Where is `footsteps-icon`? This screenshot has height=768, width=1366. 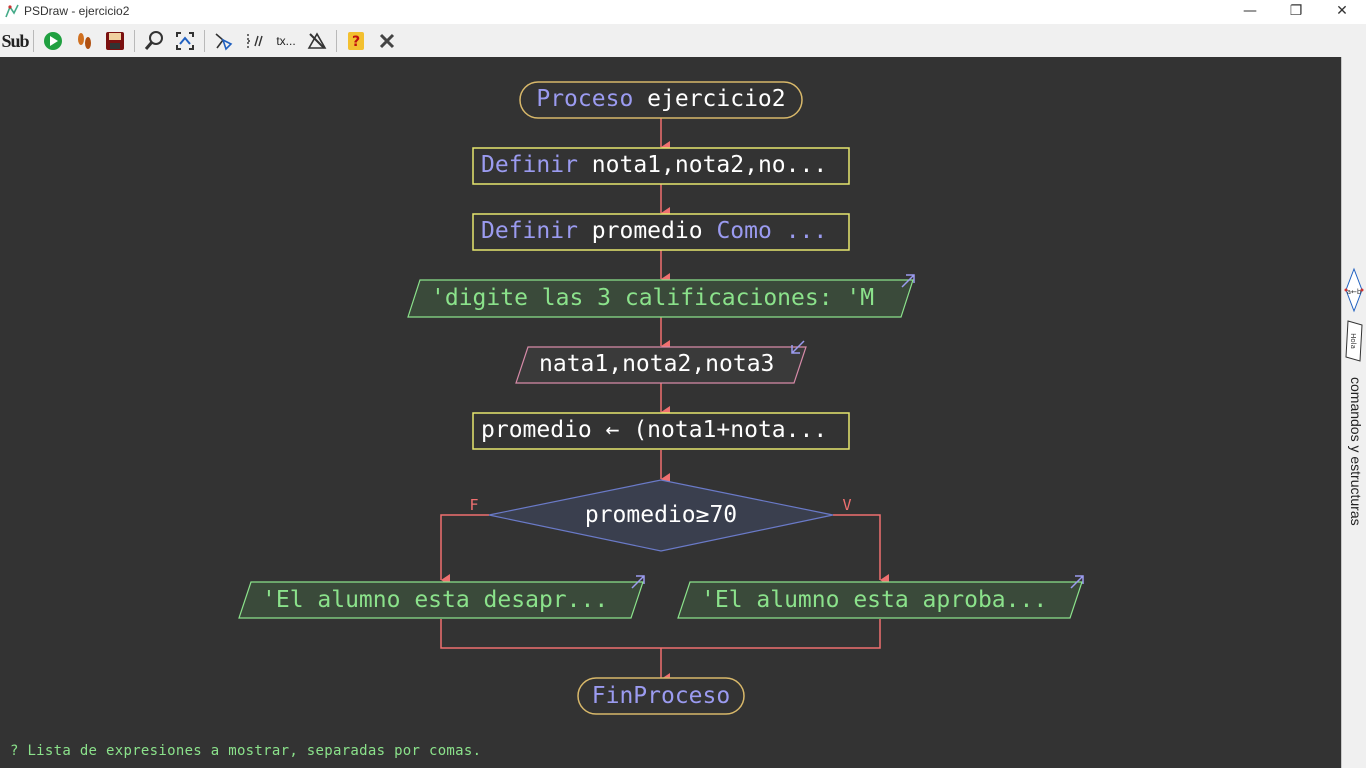 footsteps-icon is located at coordinates (84, 41).